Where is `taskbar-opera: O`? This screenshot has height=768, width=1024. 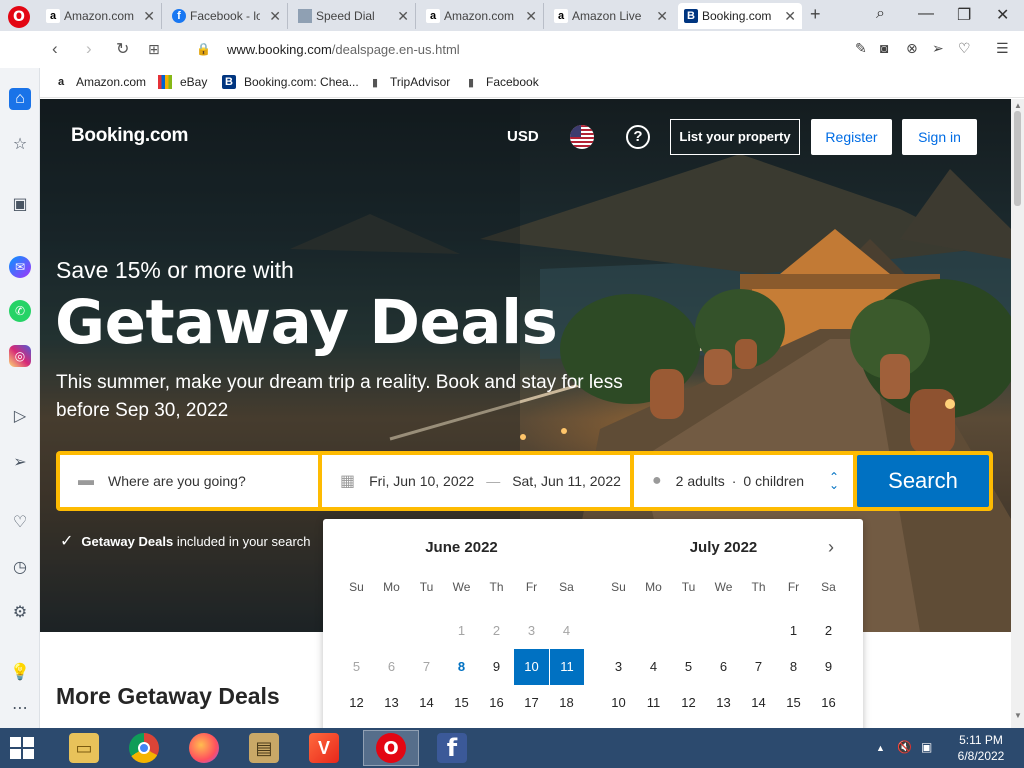
taskbar-opera: O is located at coordinates (391, 748).